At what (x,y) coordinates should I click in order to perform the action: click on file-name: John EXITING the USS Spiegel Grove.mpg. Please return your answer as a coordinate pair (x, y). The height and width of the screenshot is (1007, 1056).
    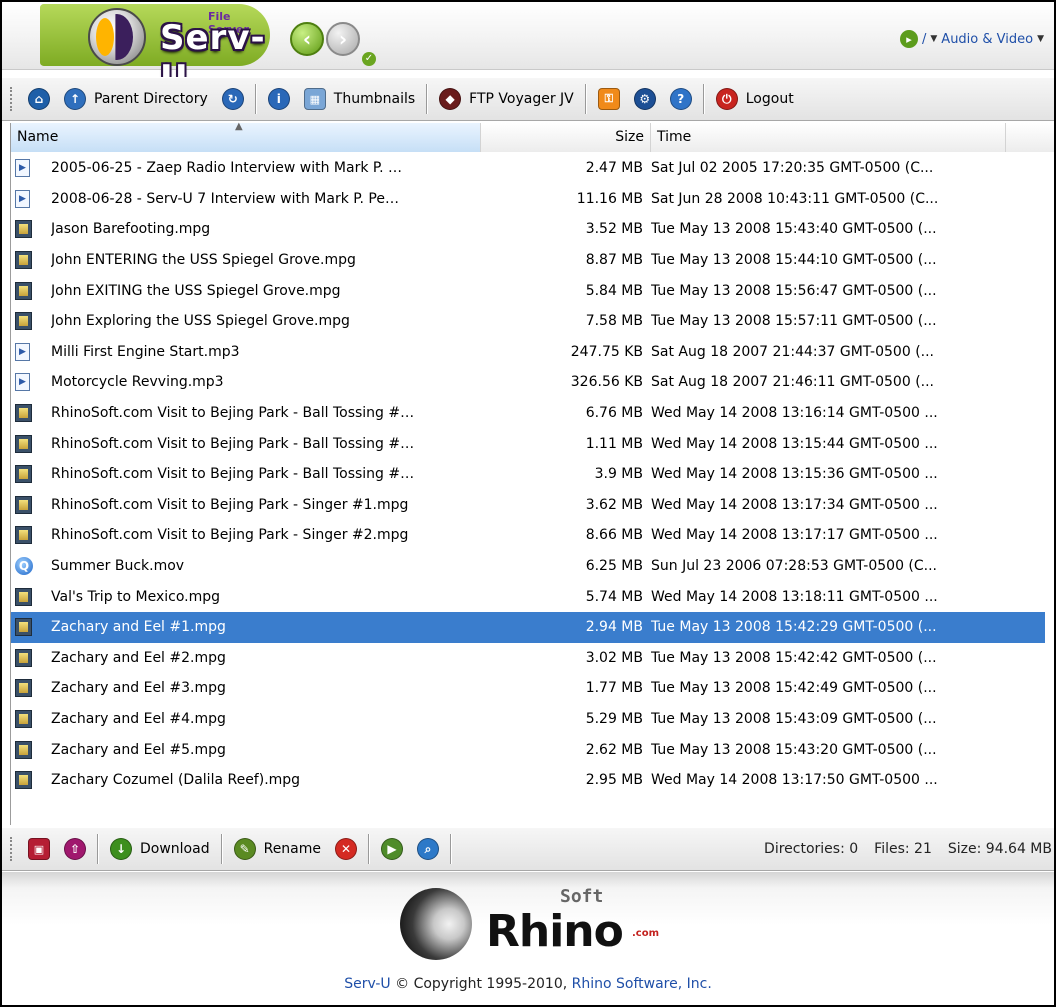
    Looking at the image, I should click on (263, 291).